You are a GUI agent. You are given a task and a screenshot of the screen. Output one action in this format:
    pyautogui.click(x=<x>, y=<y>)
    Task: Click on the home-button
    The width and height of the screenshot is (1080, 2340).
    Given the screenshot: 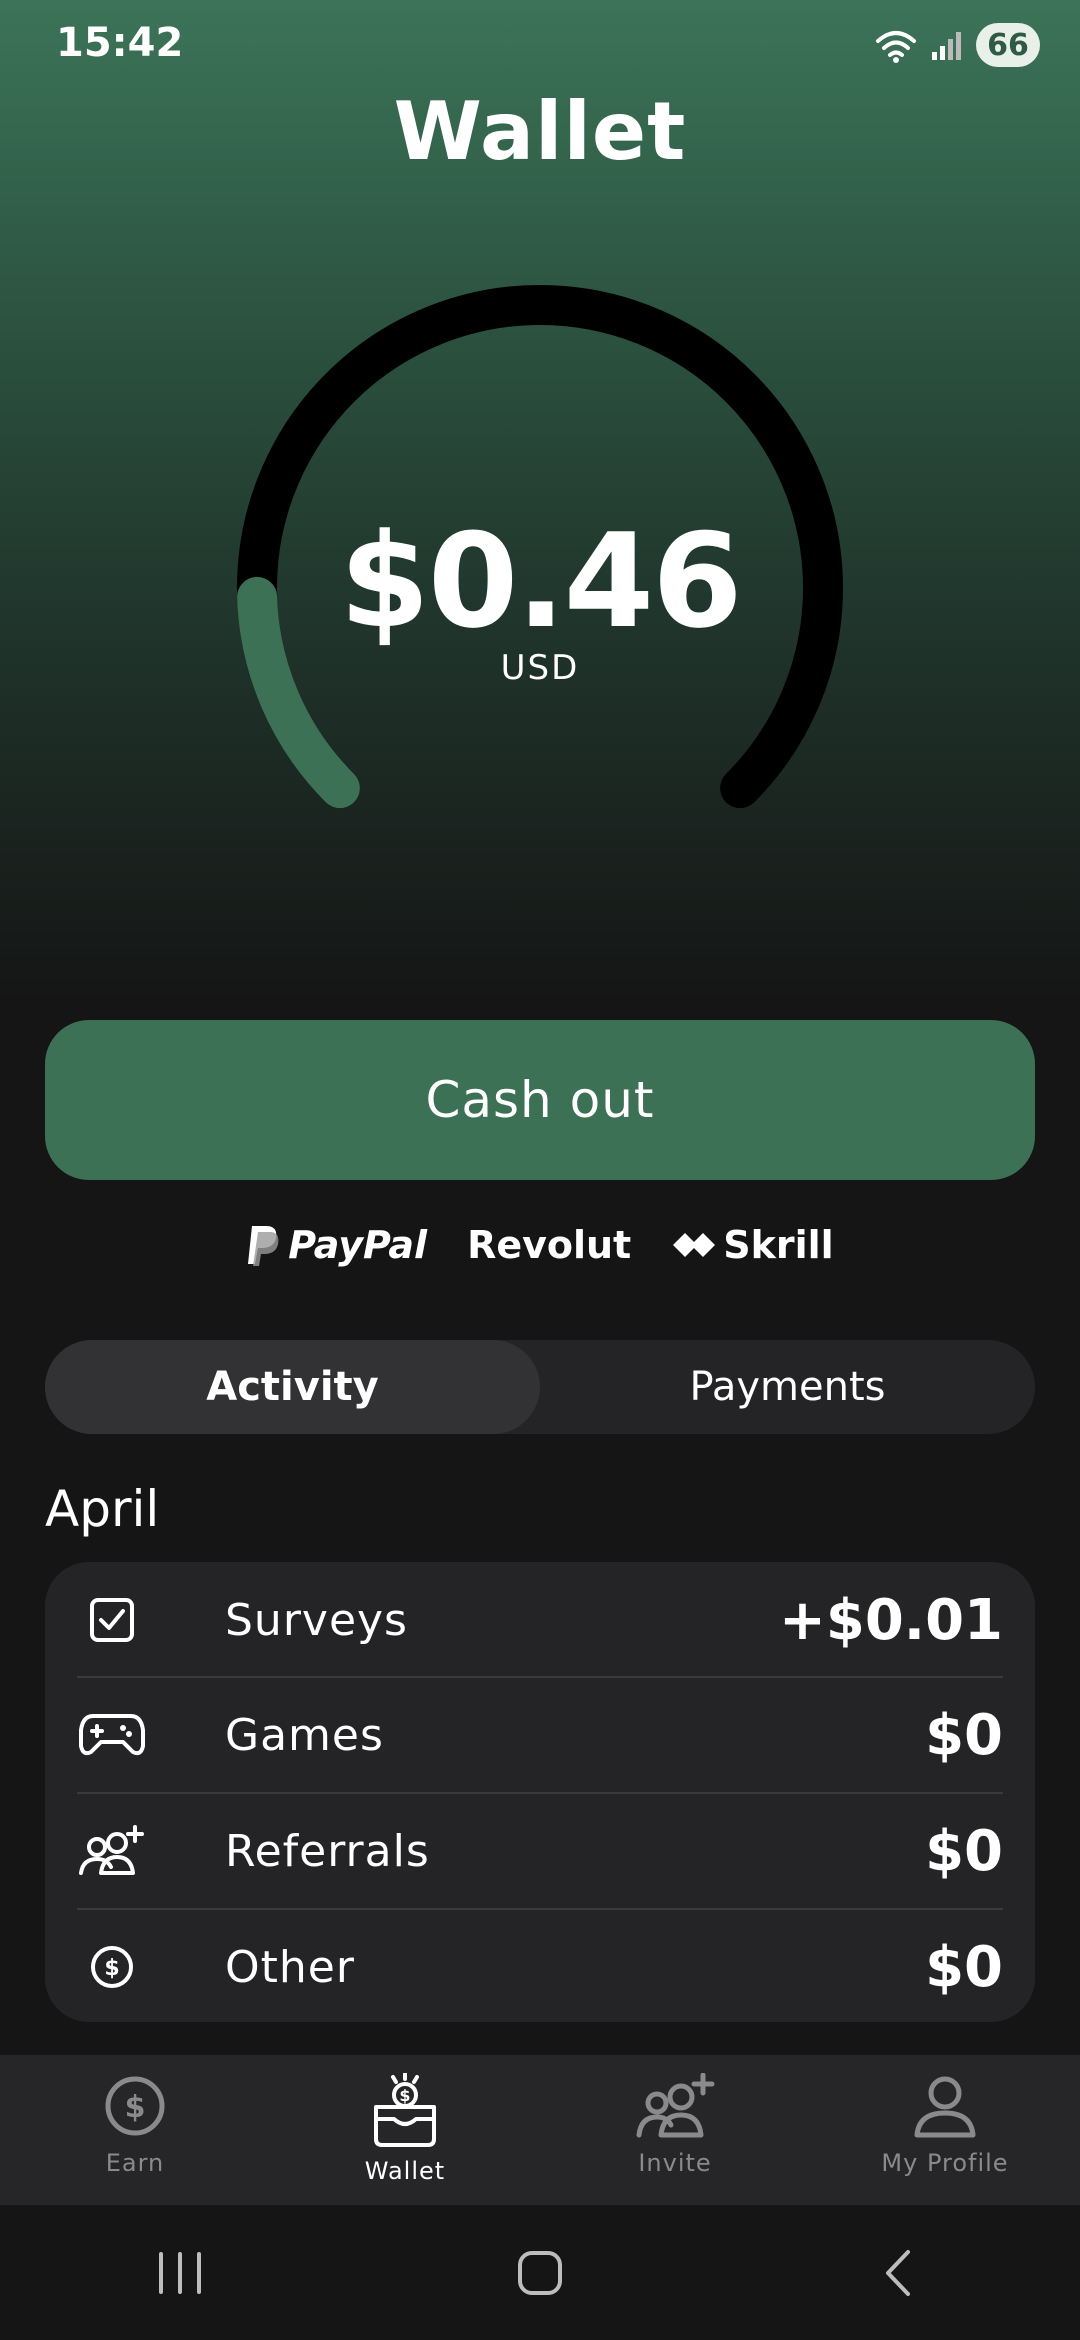 What is the action you would take?
    pyautogui.click(x=540, y=2273)
    